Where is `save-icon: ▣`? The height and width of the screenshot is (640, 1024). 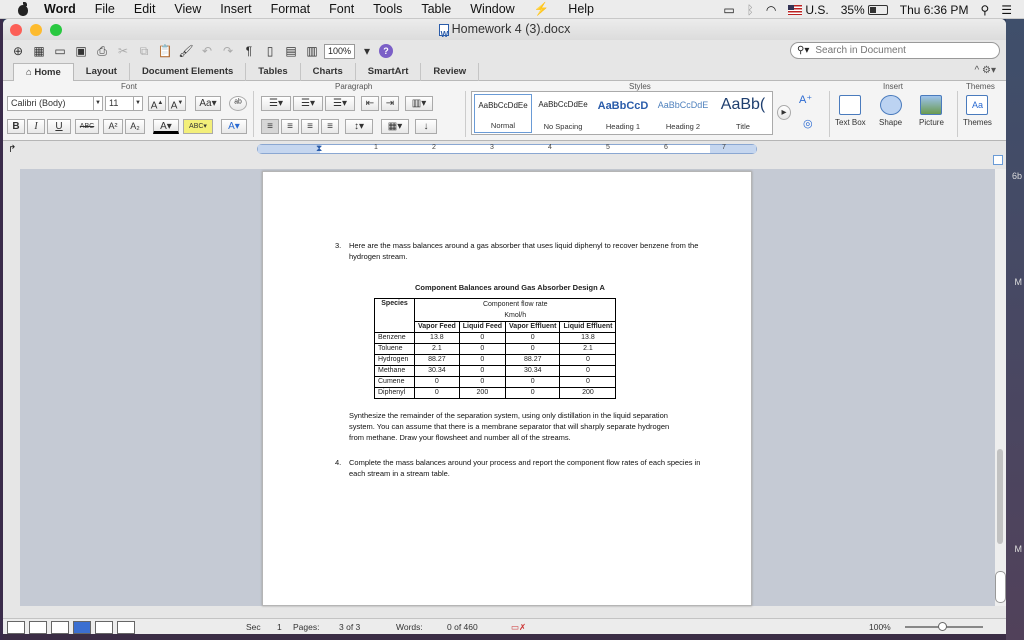
save-icon: ▣ is located at coordinates (81, 51).